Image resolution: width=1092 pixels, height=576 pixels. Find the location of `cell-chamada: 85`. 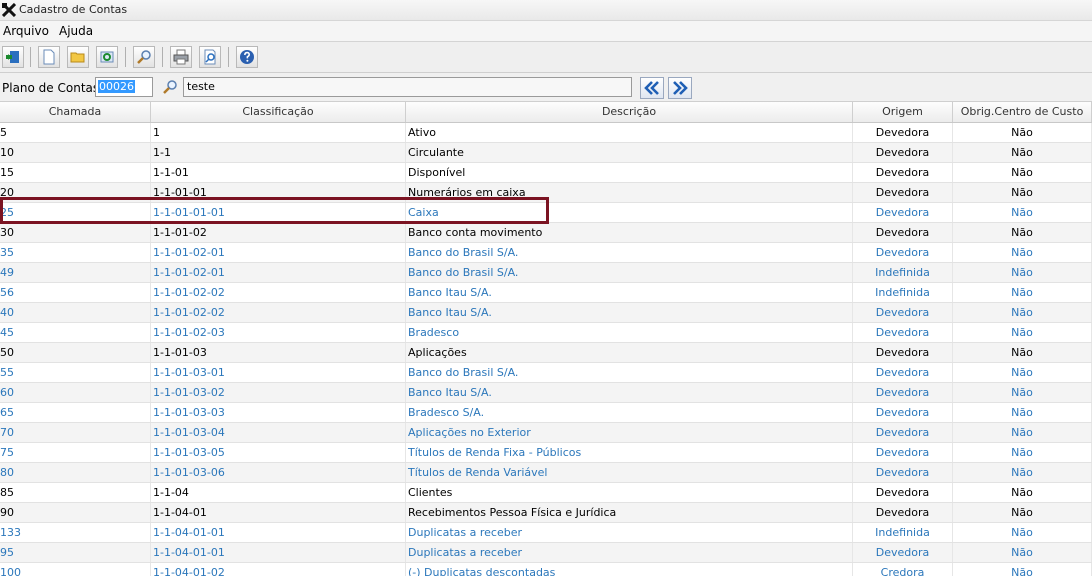

cell-chamada: 85 is located at coordinates (75, 492).